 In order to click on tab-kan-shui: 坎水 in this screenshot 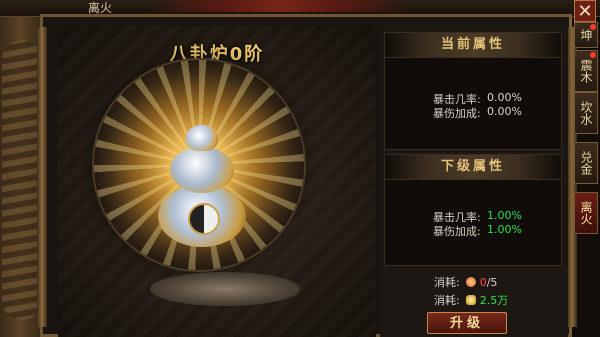, I will do `click(586, 113)`.